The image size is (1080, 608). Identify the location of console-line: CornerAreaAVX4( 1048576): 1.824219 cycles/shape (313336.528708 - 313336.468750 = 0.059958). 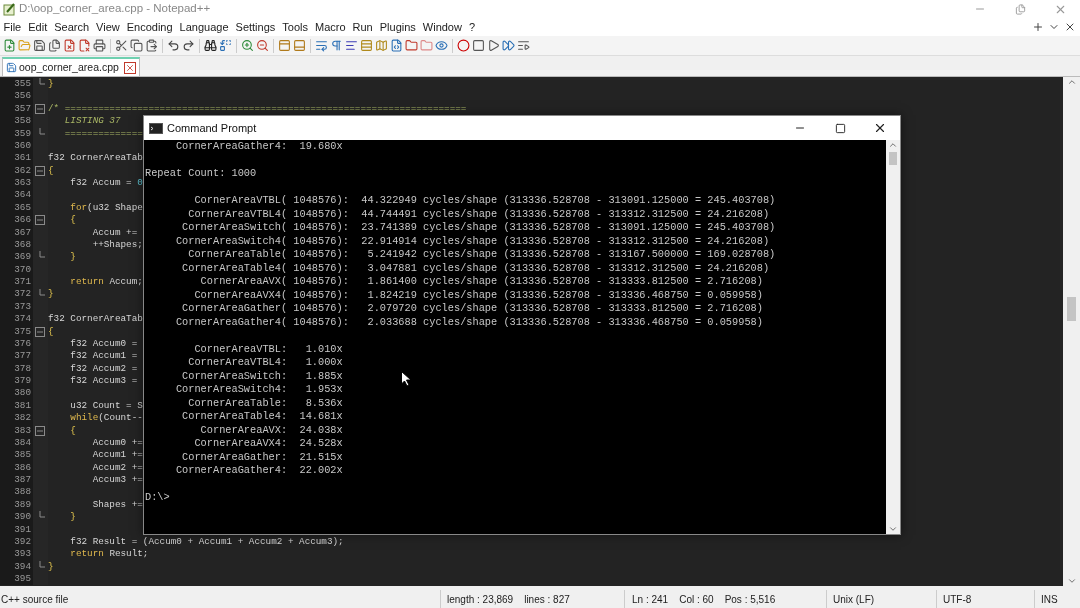
(478, 295).